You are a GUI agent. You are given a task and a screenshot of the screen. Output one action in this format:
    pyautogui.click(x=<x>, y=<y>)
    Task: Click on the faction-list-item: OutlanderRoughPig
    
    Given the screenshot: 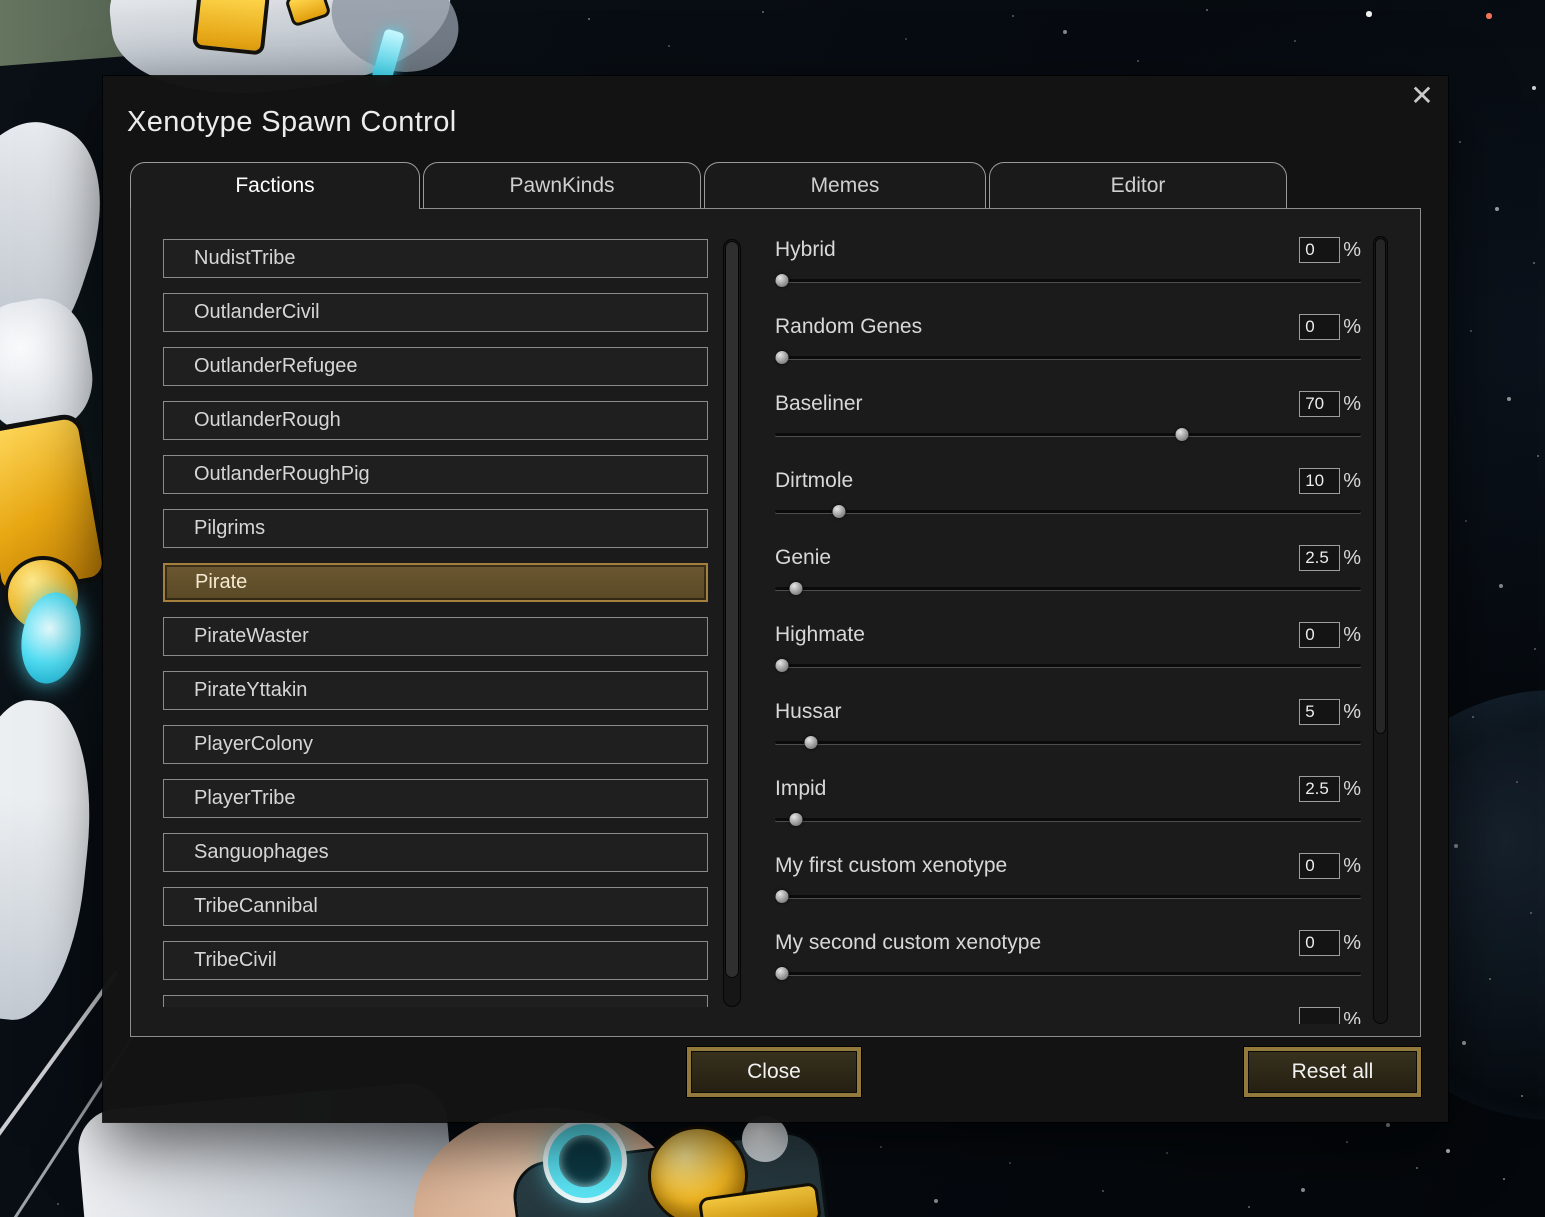 What is the action you would take?
    pyautogui.click(x=435, y=474)
    